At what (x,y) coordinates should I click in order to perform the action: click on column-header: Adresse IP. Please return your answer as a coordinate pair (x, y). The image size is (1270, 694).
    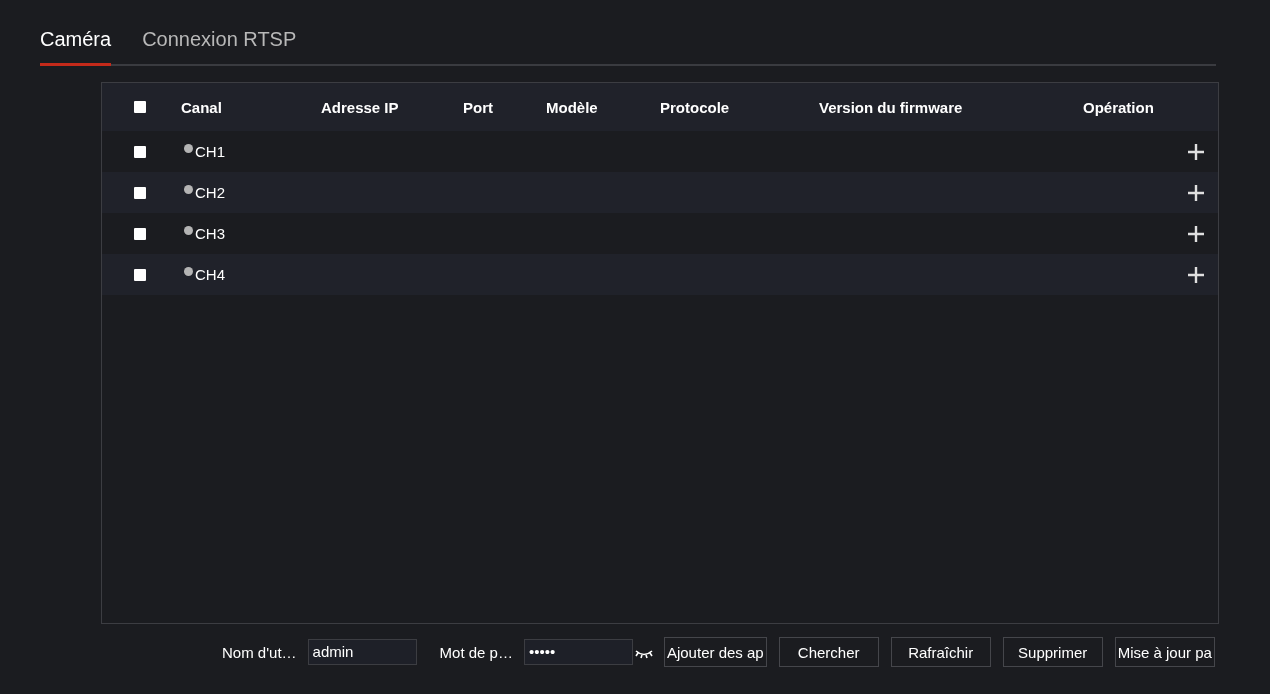
    Looking at the image, I should click on (360, 107).